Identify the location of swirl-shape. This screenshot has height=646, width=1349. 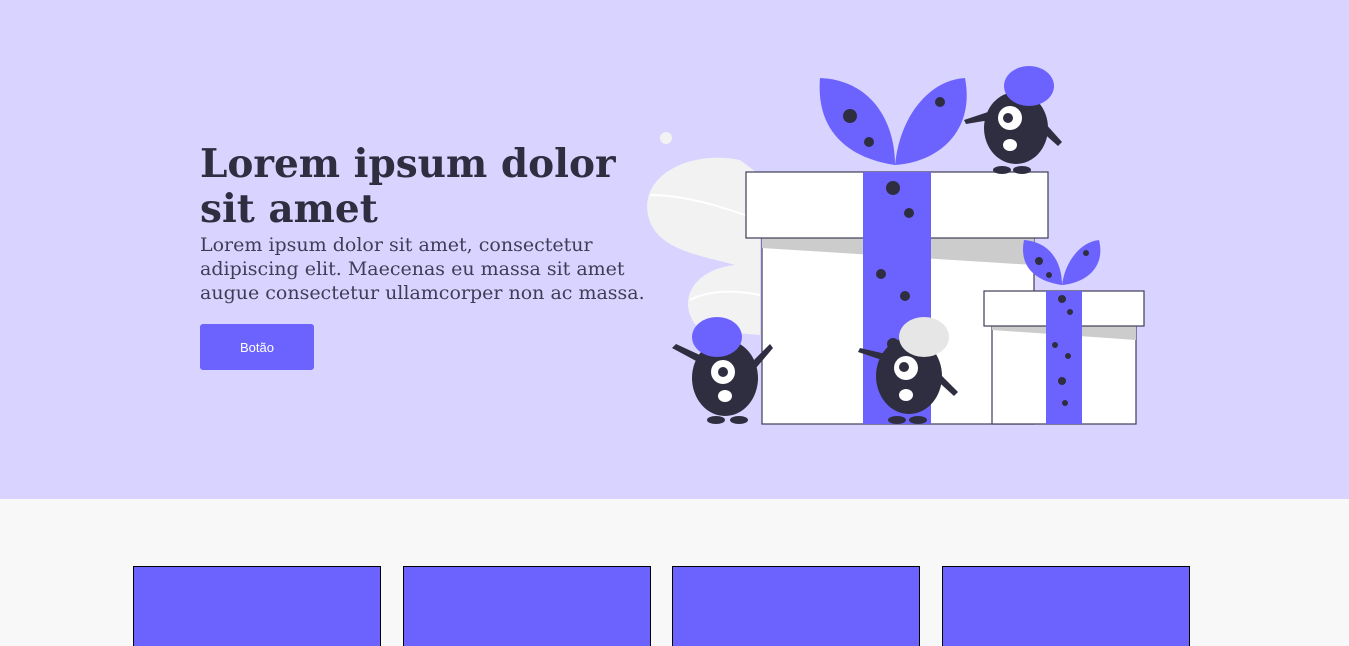
(703, 246).